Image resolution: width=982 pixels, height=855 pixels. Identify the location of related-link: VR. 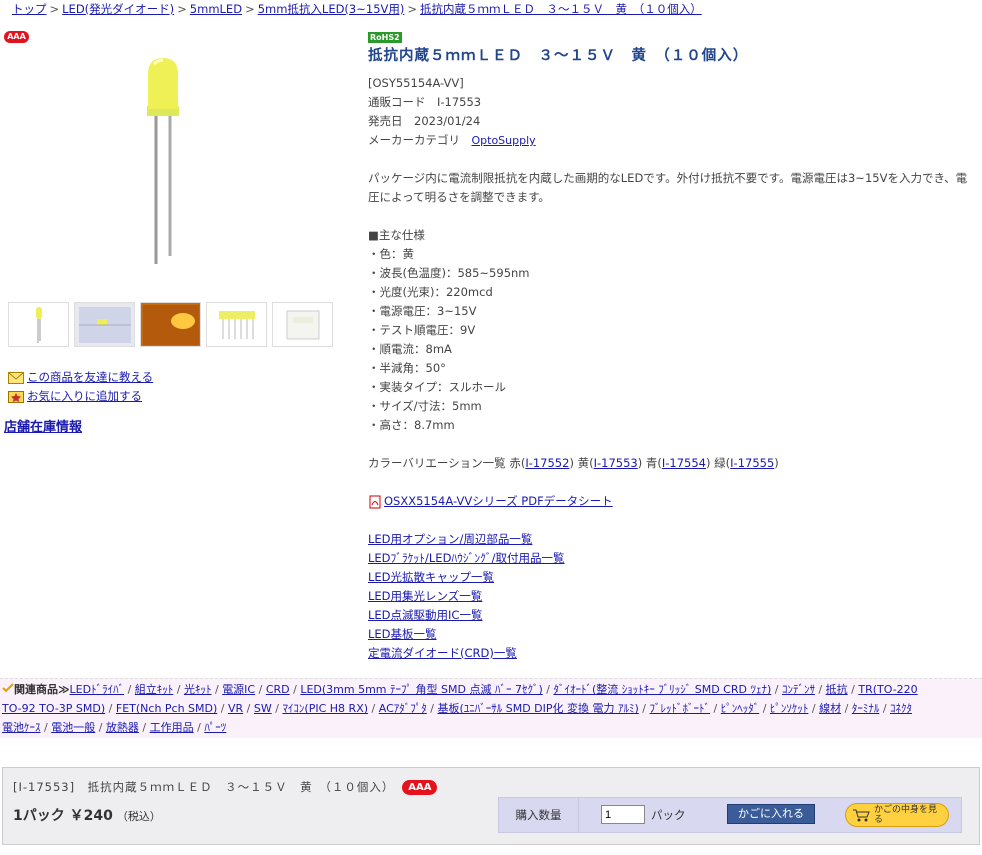
(235, 708).